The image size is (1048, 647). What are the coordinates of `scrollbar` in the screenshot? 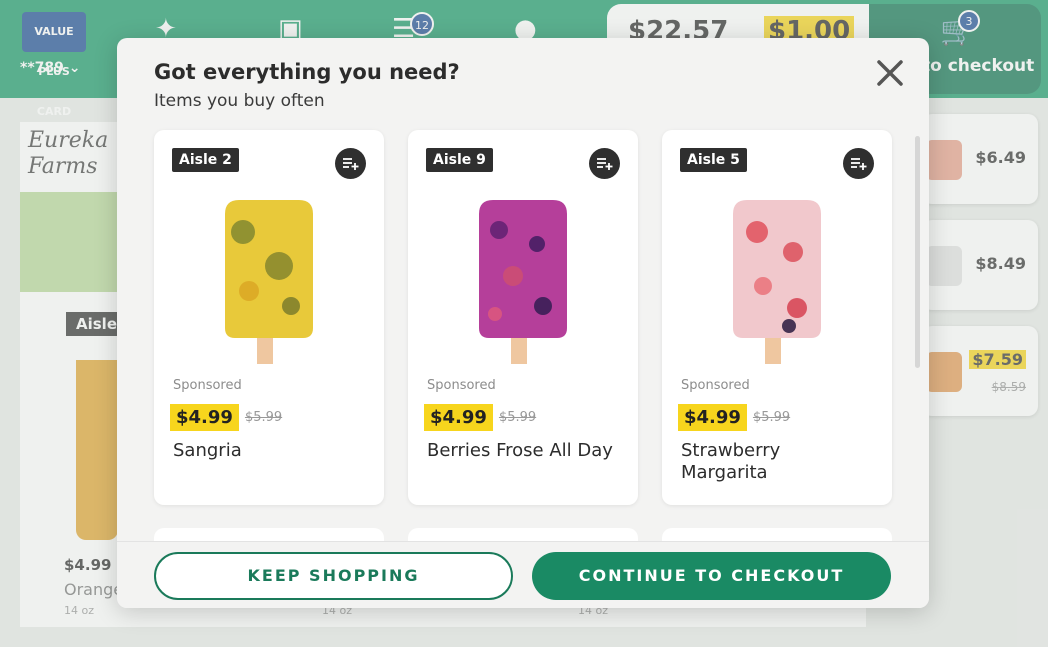 It's located at (917, 252).